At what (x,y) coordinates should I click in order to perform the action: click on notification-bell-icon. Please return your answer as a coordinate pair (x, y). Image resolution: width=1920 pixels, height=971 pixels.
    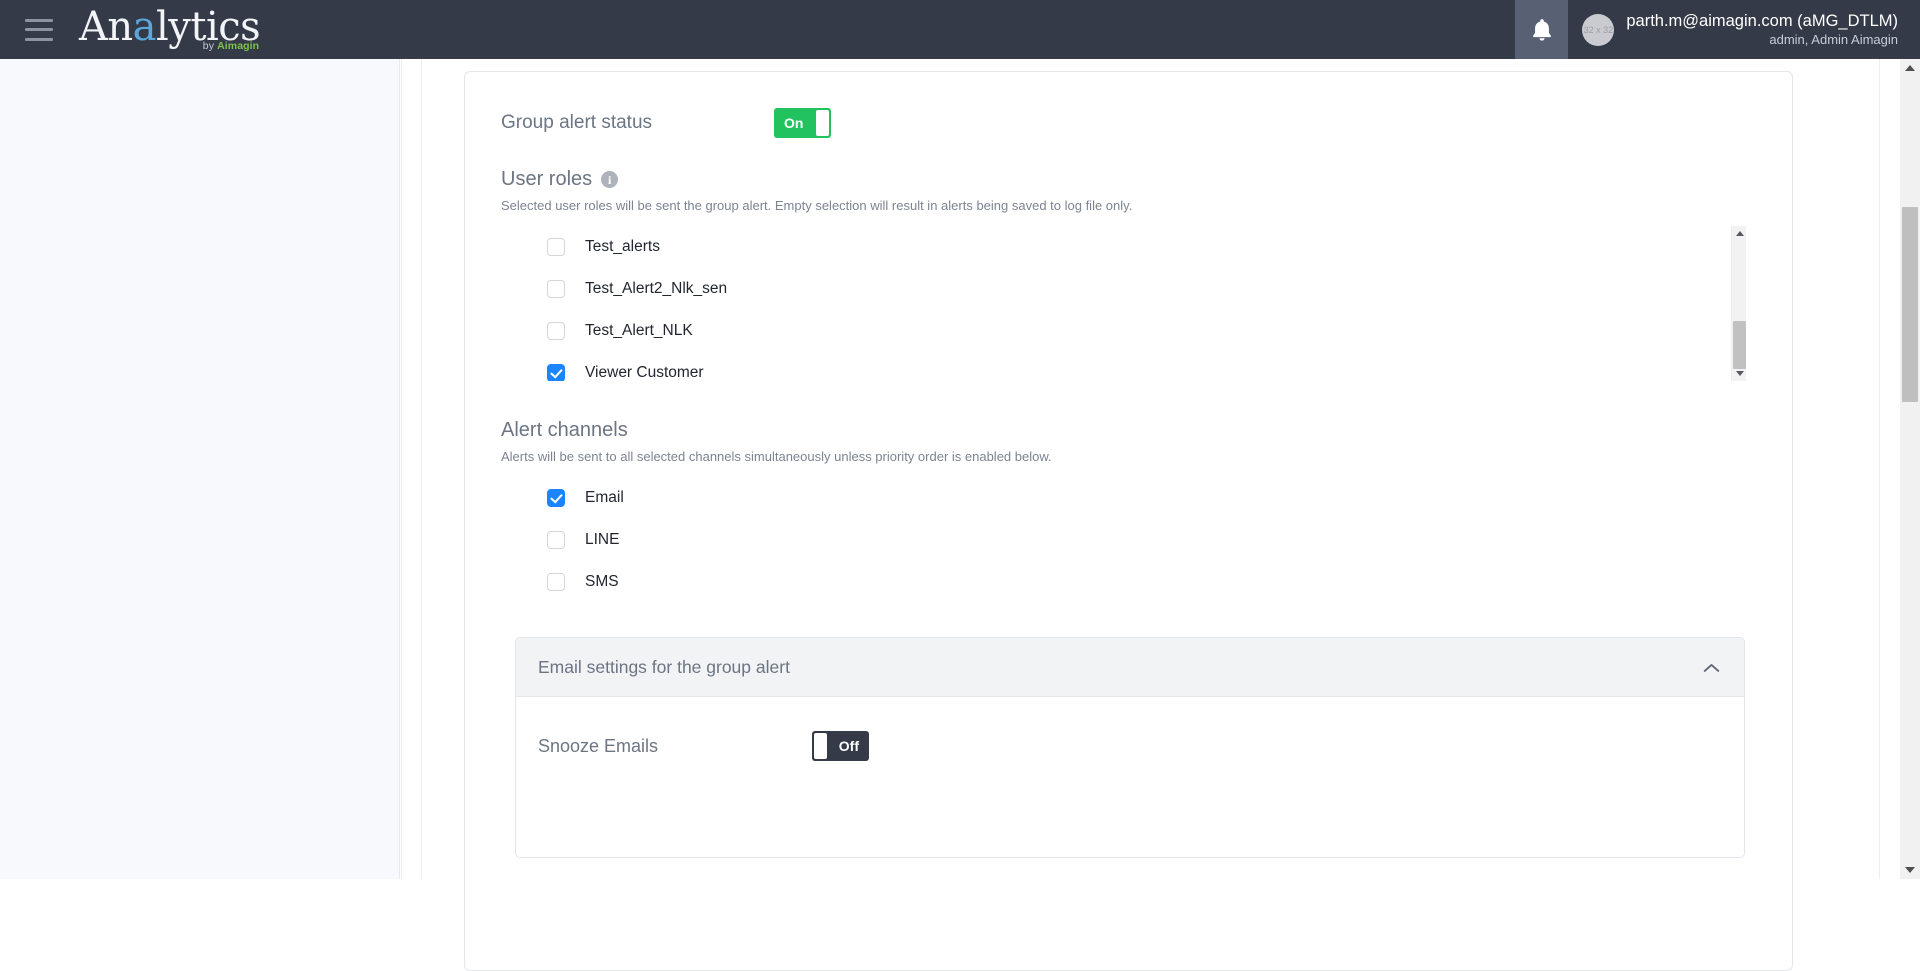
    Looking at the image, I should click on (1541, 29).